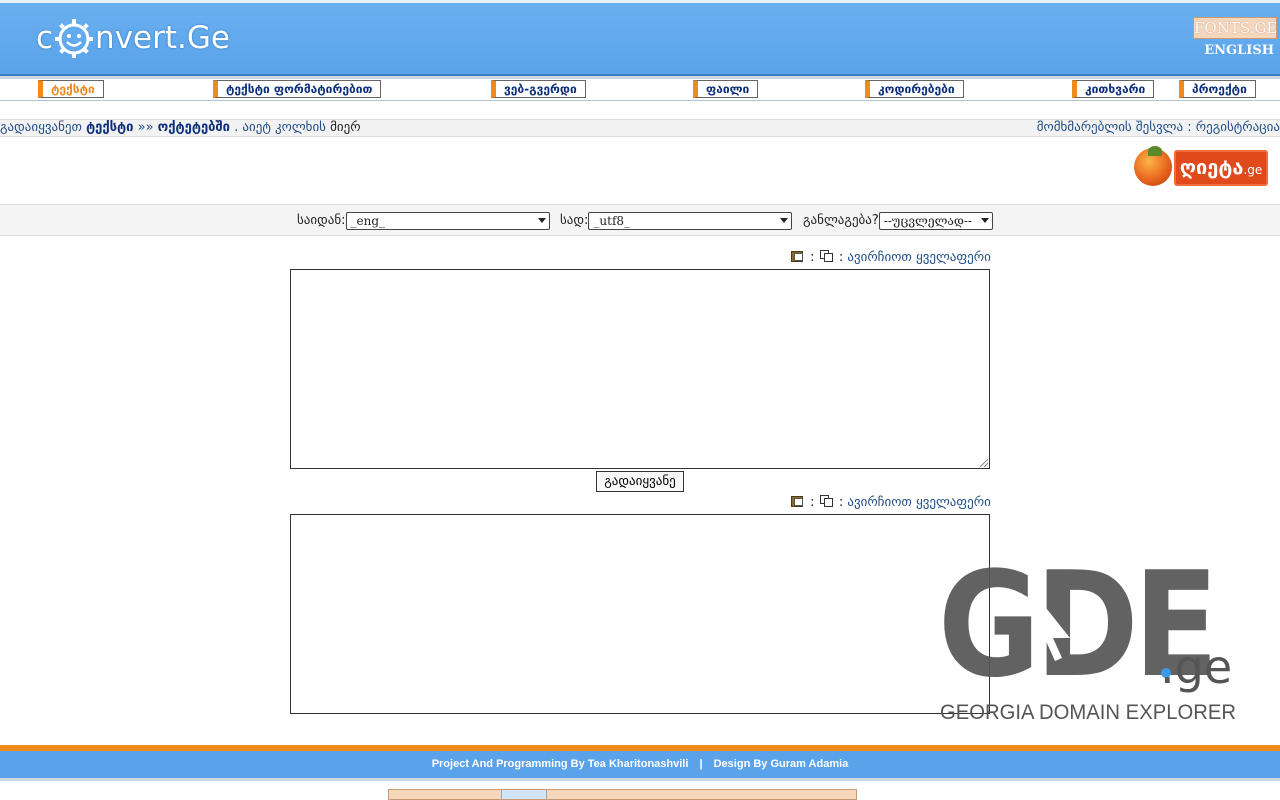 This screenshot has width=1280, height=800. I want to click on from-label: საიდან:, so click(321, 220).